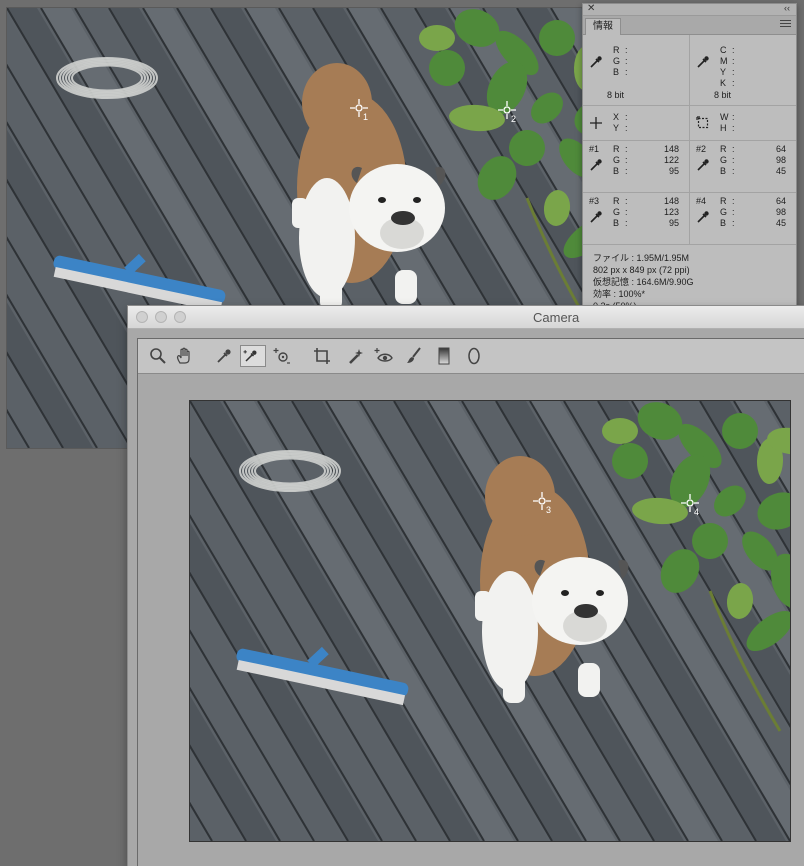 Image resolution: width=804 pixels, height=866 pixels. What do you see at coordinates (742, 70) in the screenshot?
I see `cmyk-readout: C: M: Y: K: 8 bit` at bounding box center [742, 70].